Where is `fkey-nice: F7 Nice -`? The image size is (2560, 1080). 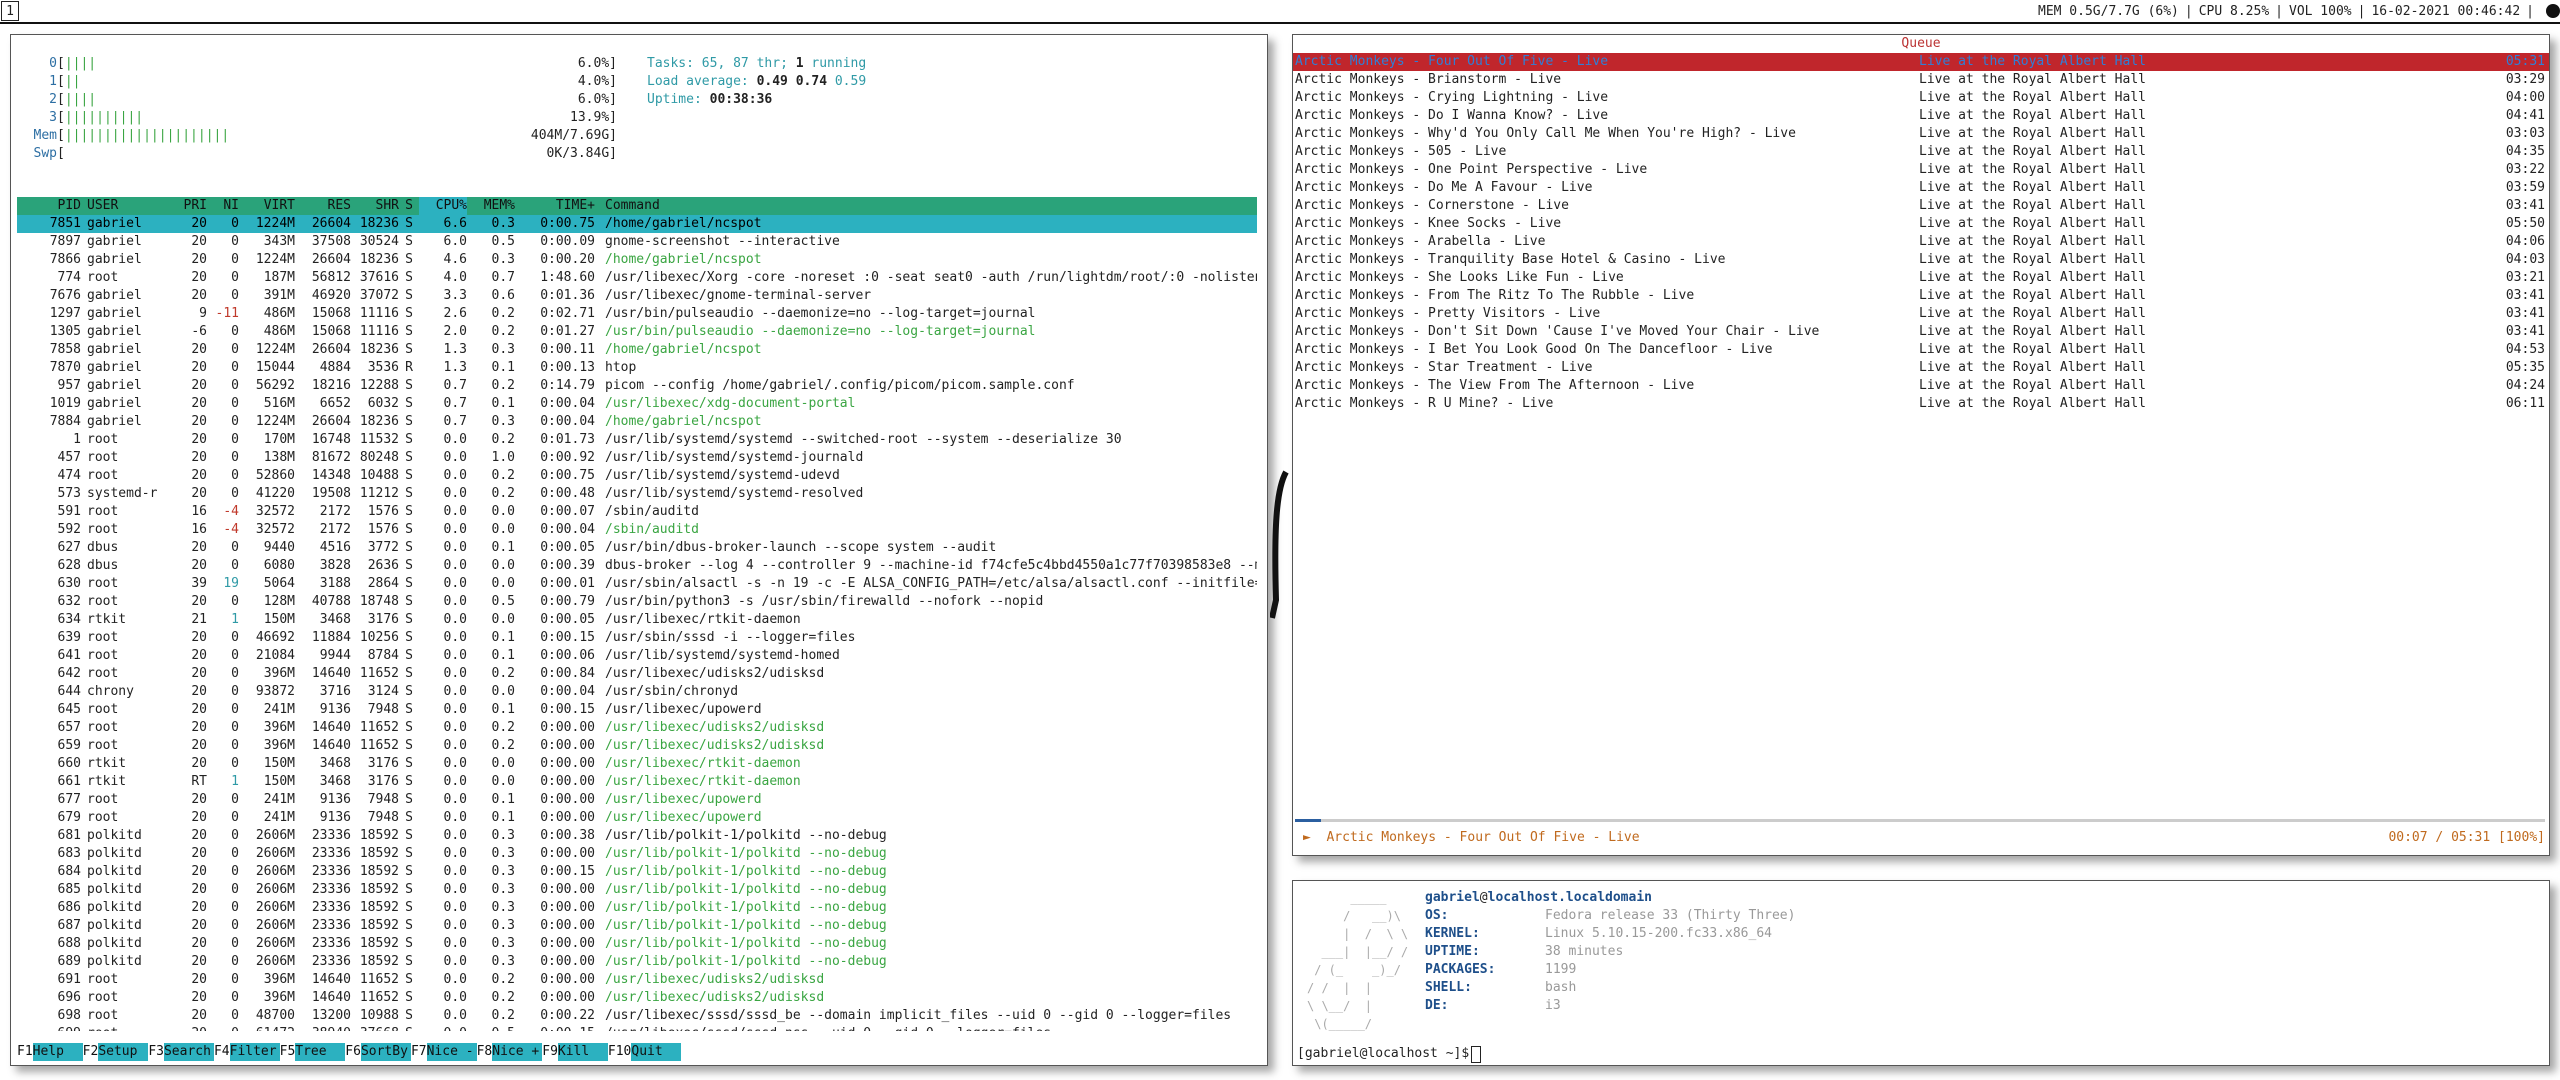 fkey-nice: F7 Nice - is located at coordinates (444, 1052).